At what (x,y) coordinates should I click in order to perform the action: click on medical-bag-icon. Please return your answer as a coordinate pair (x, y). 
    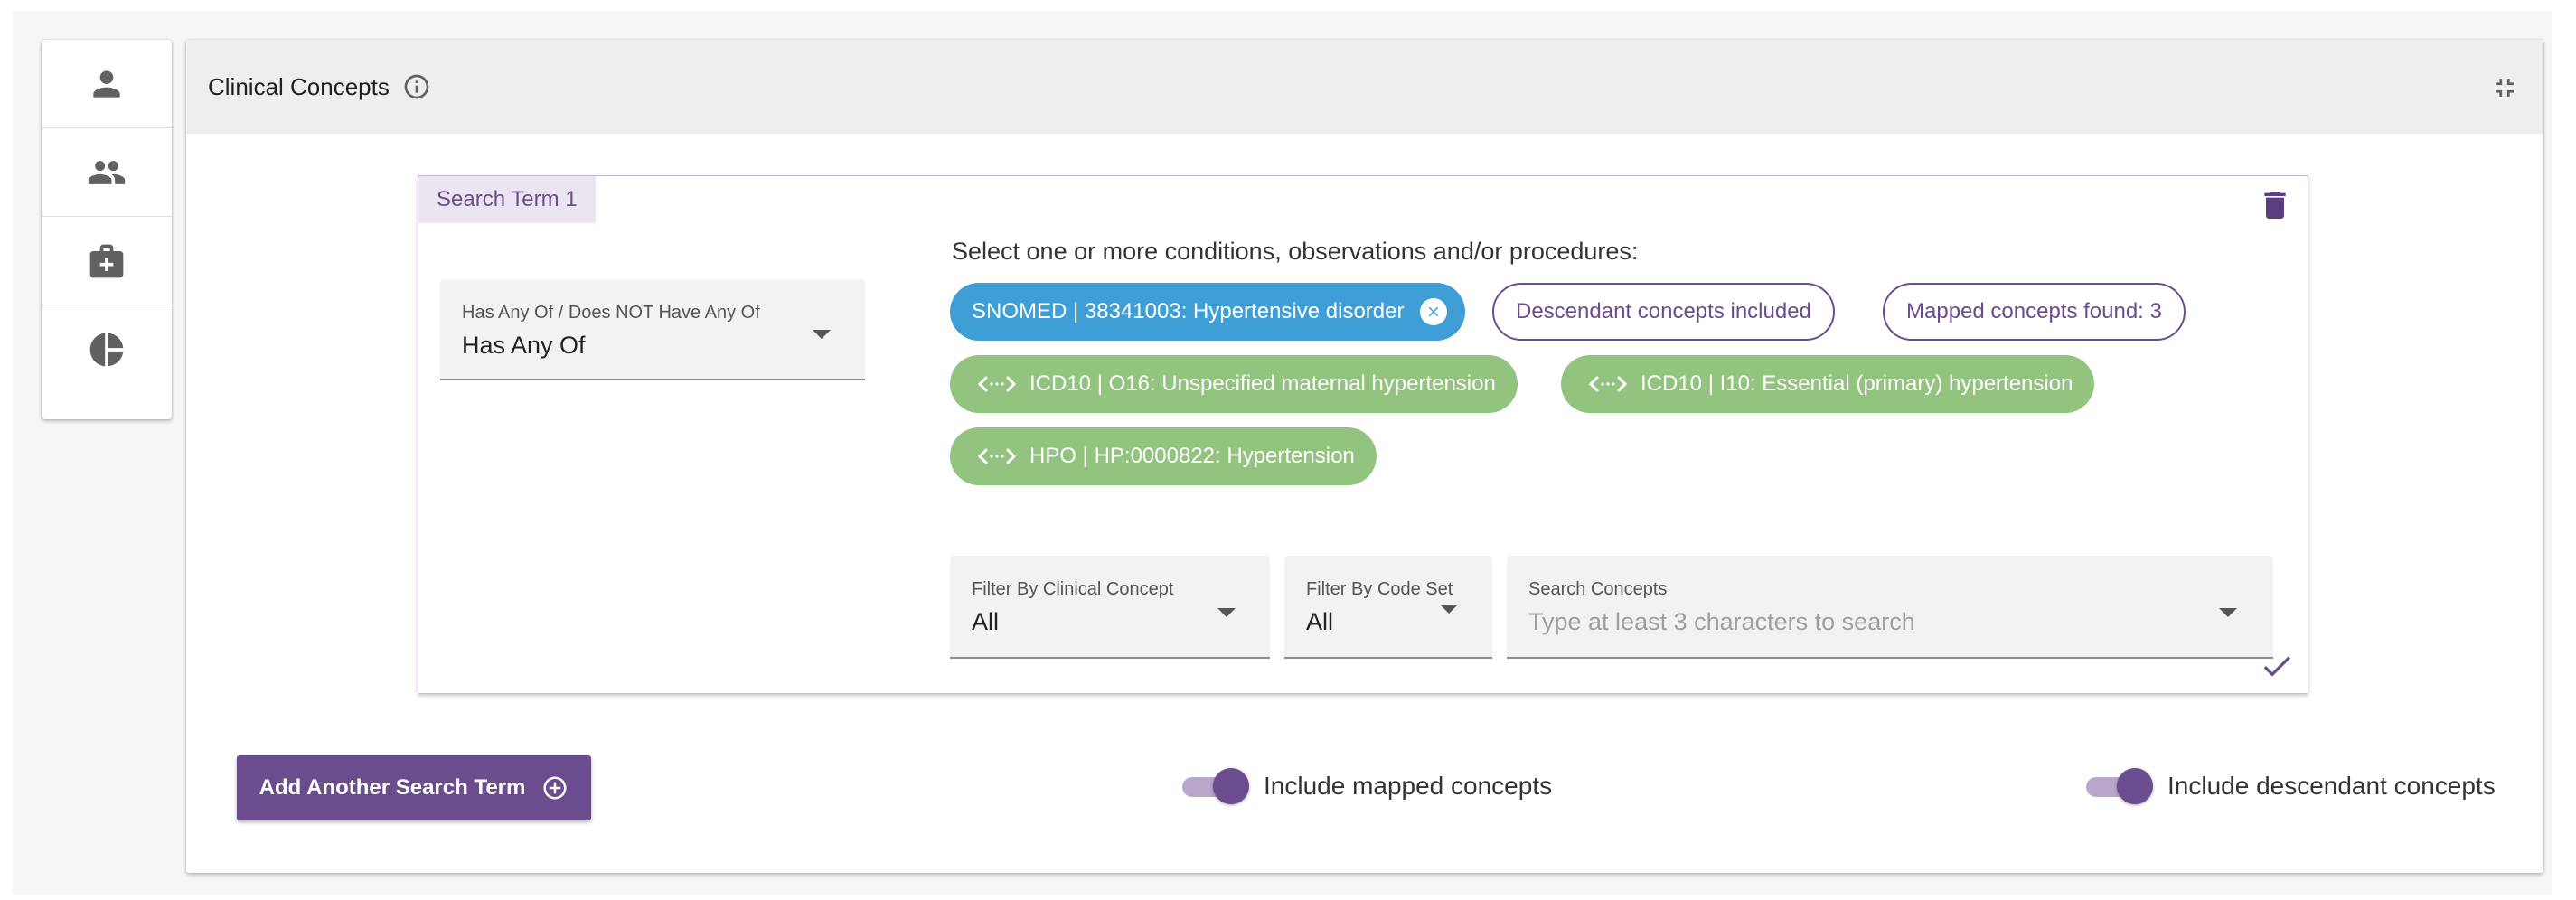
    Looking at the image, I should click on (107, 260).